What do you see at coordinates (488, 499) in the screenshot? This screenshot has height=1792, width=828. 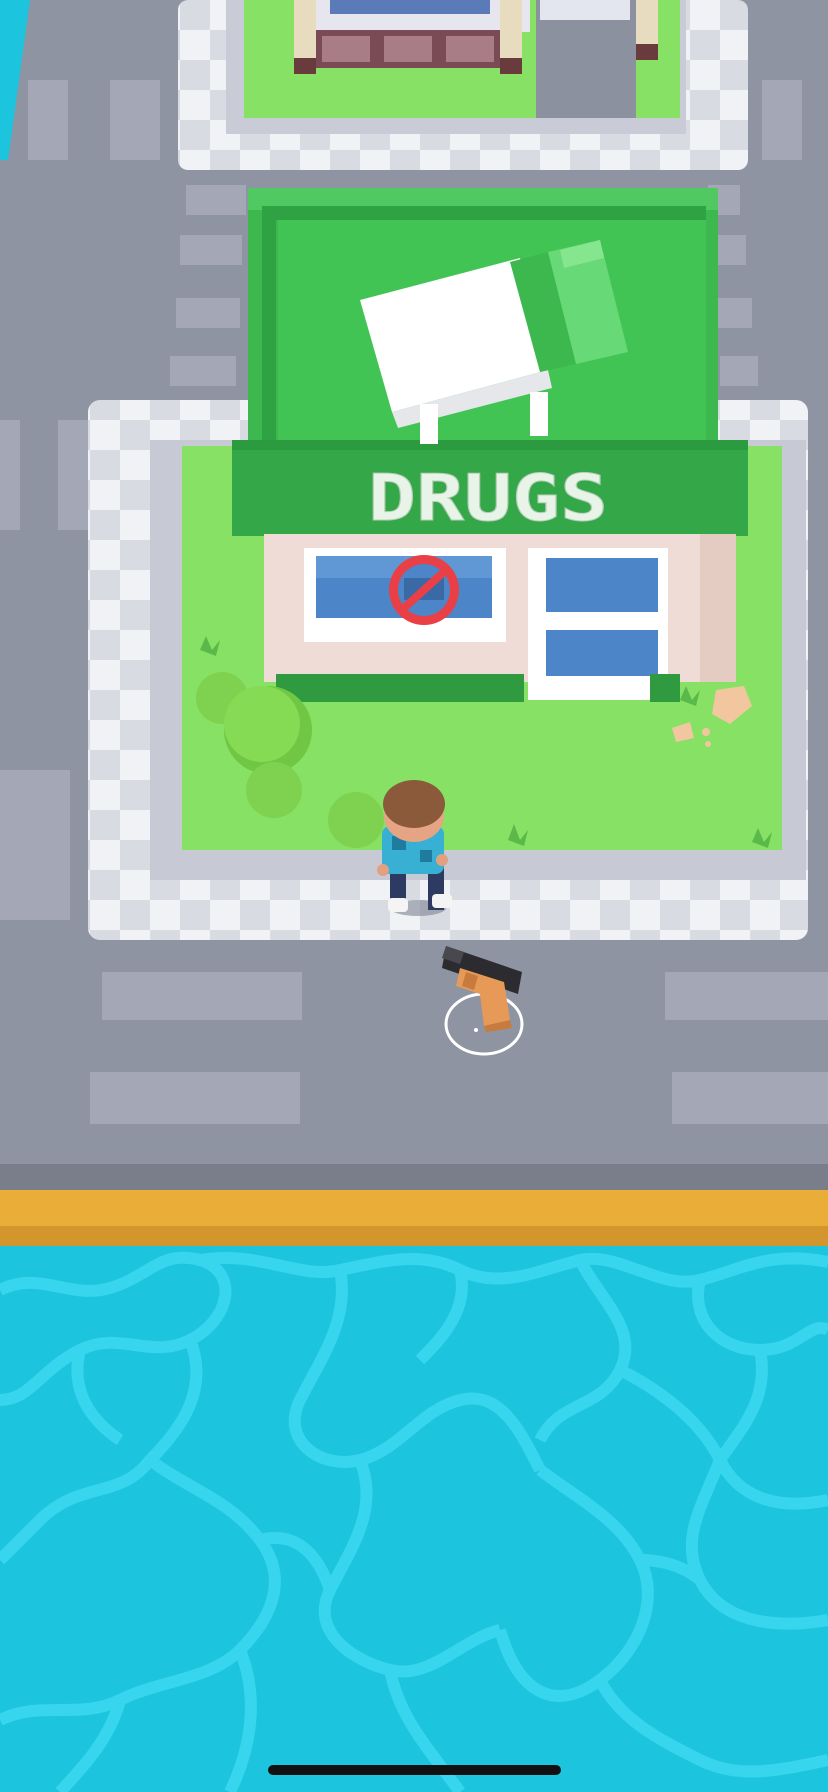 I see `shop-sign: DRUGS` at bounding box center [488, 499].